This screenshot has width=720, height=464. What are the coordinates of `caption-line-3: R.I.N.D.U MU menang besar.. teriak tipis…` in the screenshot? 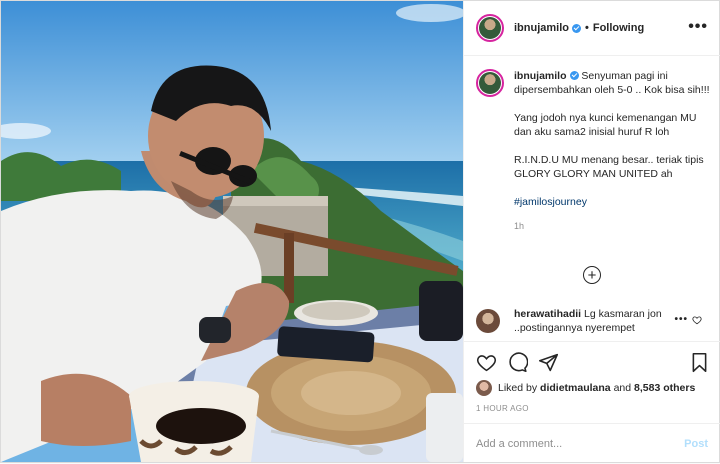 It's located at (609, 167).